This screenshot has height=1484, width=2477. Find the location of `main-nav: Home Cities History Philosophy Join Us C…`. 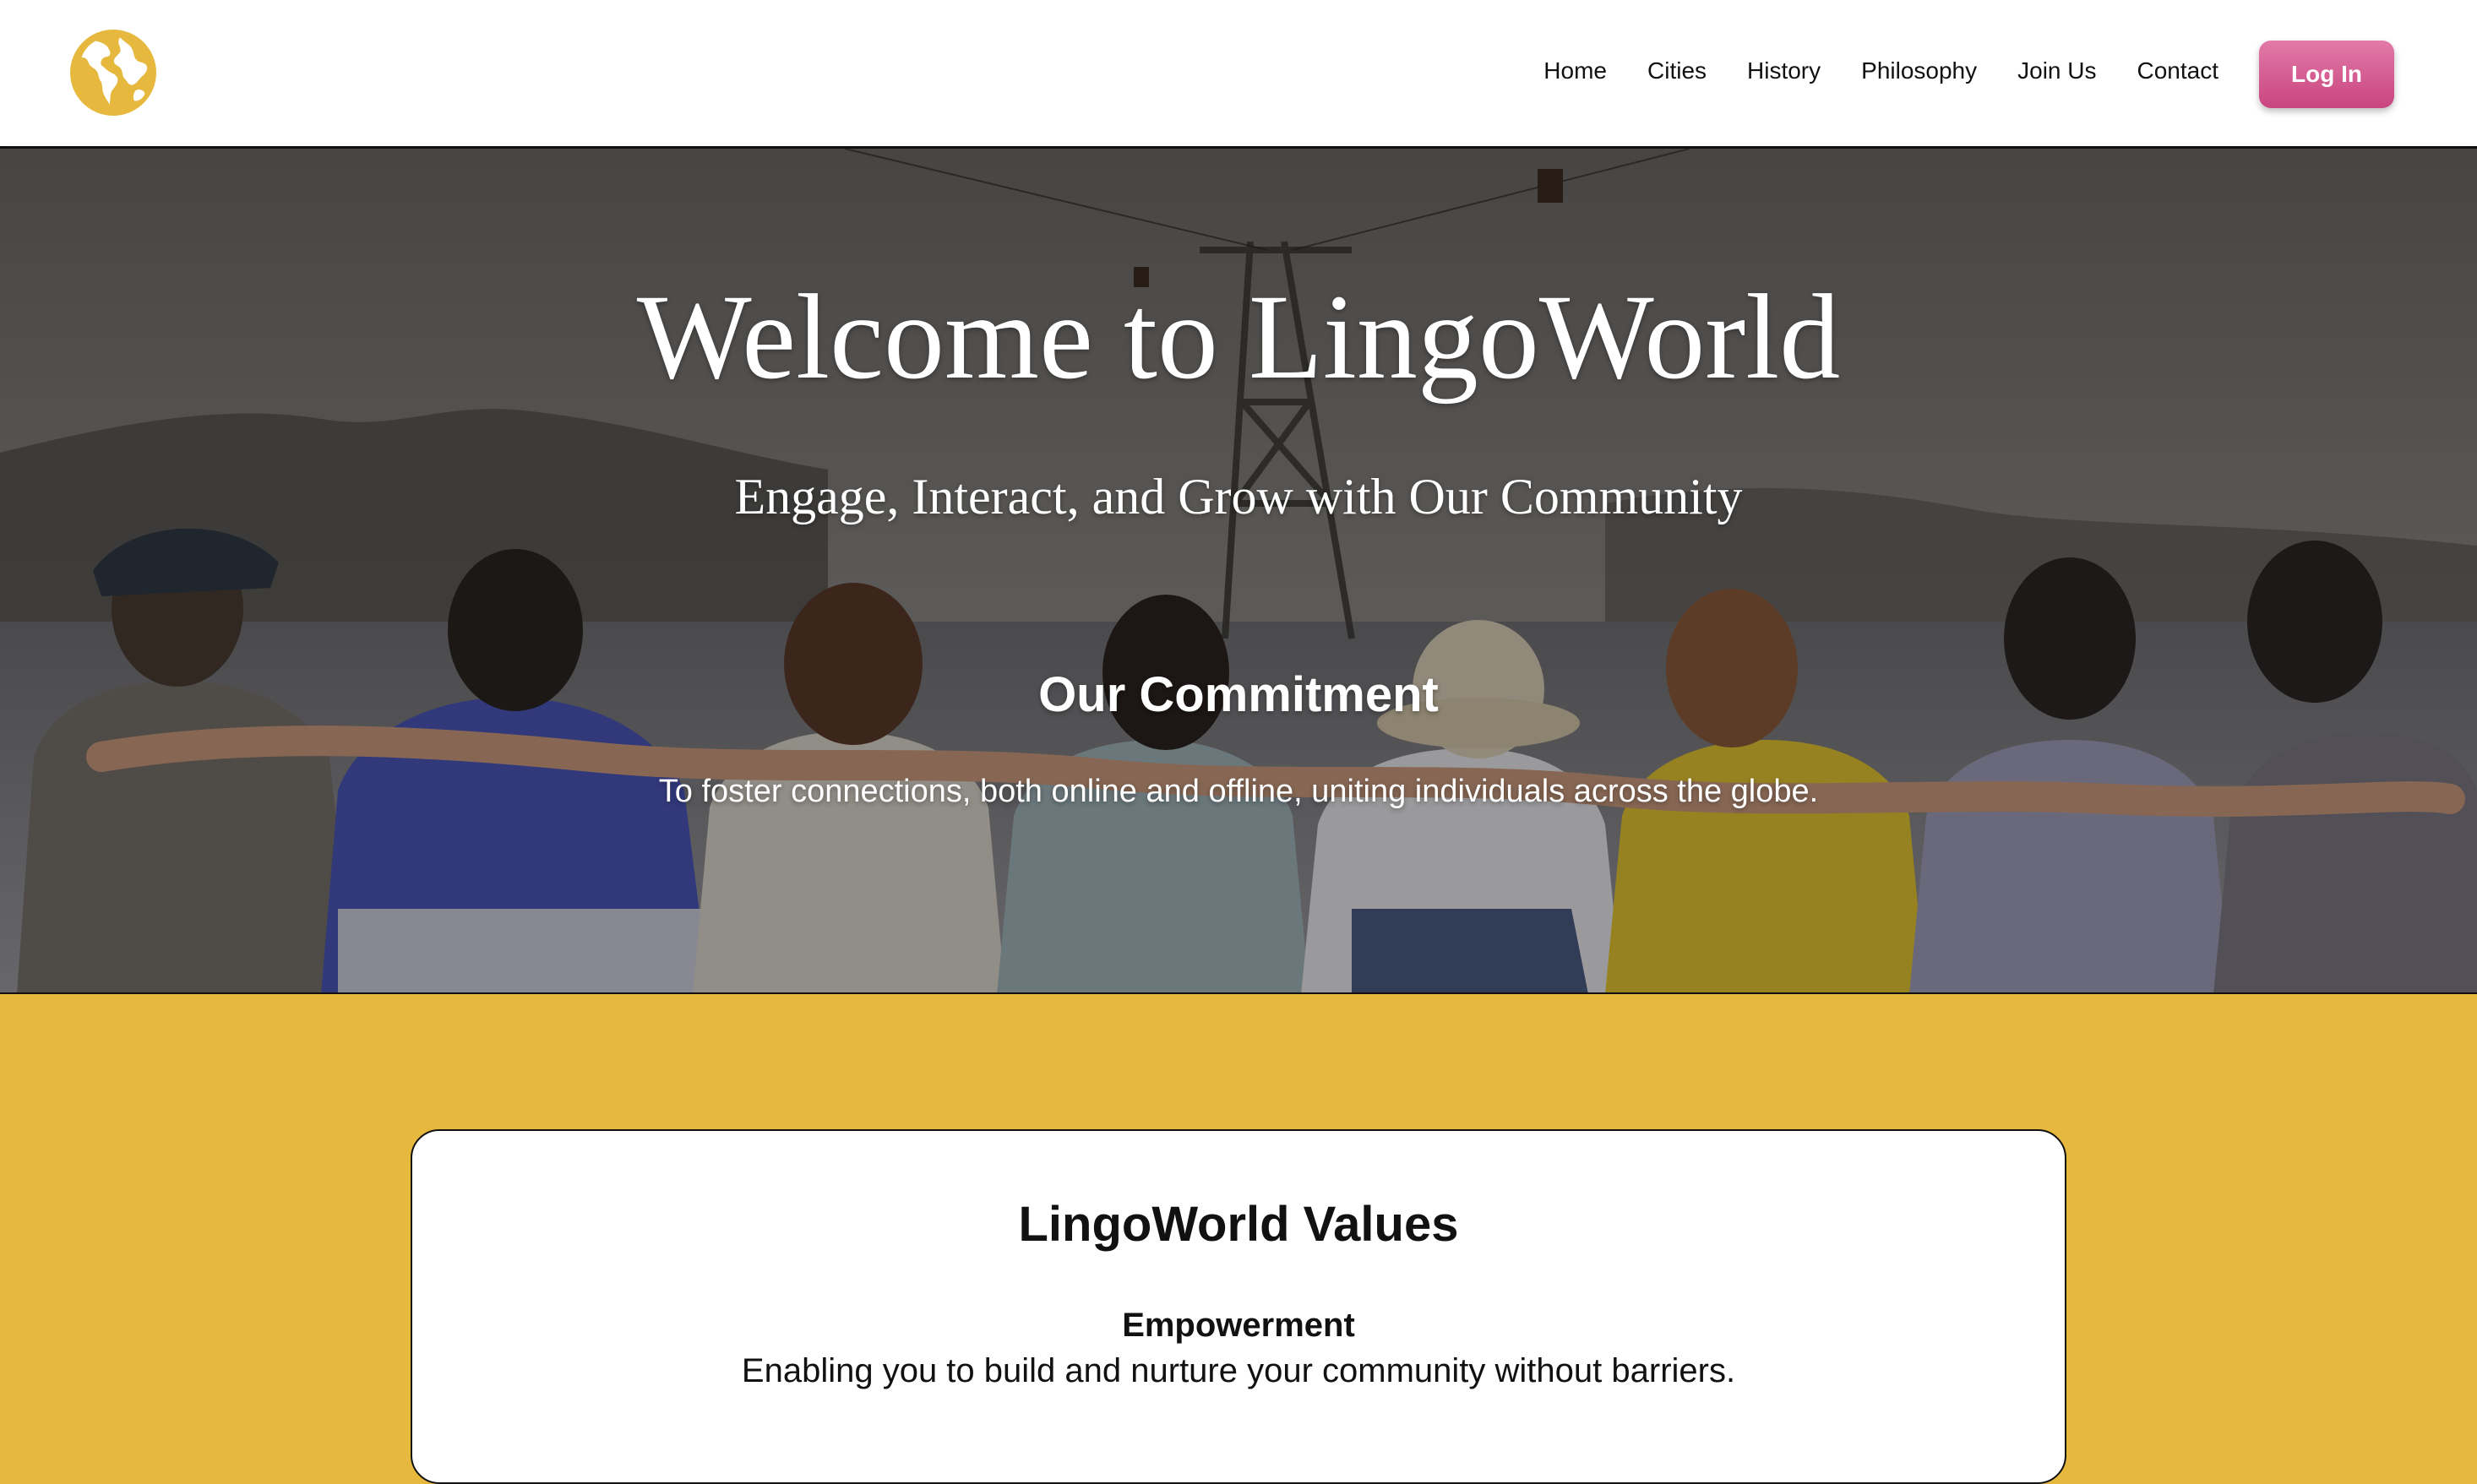

main-nav: Home Cities History Philosophy Join Us C… is located at coordinates (2010, 73).